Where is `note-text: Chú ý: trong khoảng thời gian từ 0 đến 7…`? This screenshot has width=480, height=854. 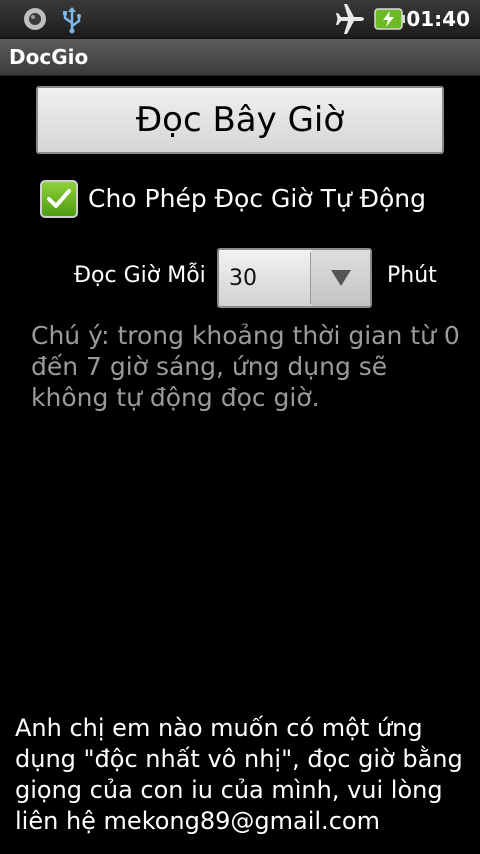
note-text: Chú ý: trong khoảng thời gian từ 0 đến 7… is located at coordinates (245, 366).